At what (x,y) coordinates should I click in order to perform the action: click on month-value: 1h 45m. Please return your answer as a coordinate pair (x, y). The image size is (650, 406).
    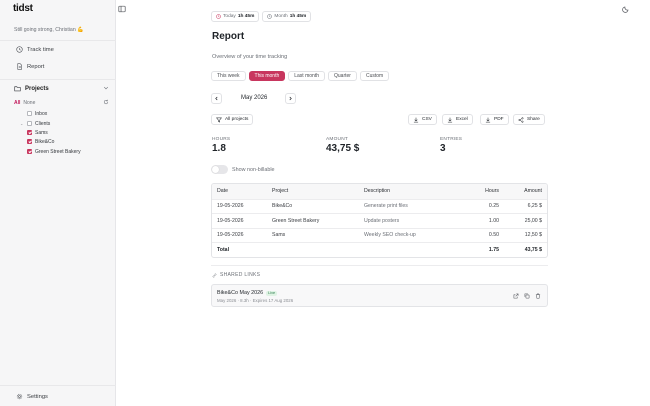
    Looking at the image, I should click on (298, 16).